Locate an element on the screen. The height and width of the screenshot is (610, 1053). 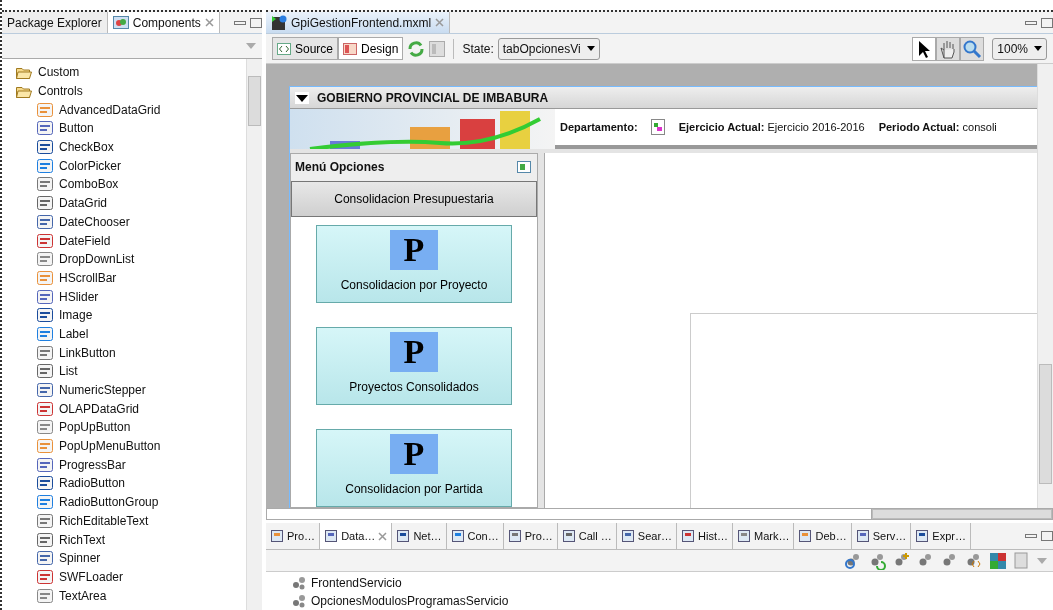
zoom-dropdown: 100% is located at coordinates (1019, 48).